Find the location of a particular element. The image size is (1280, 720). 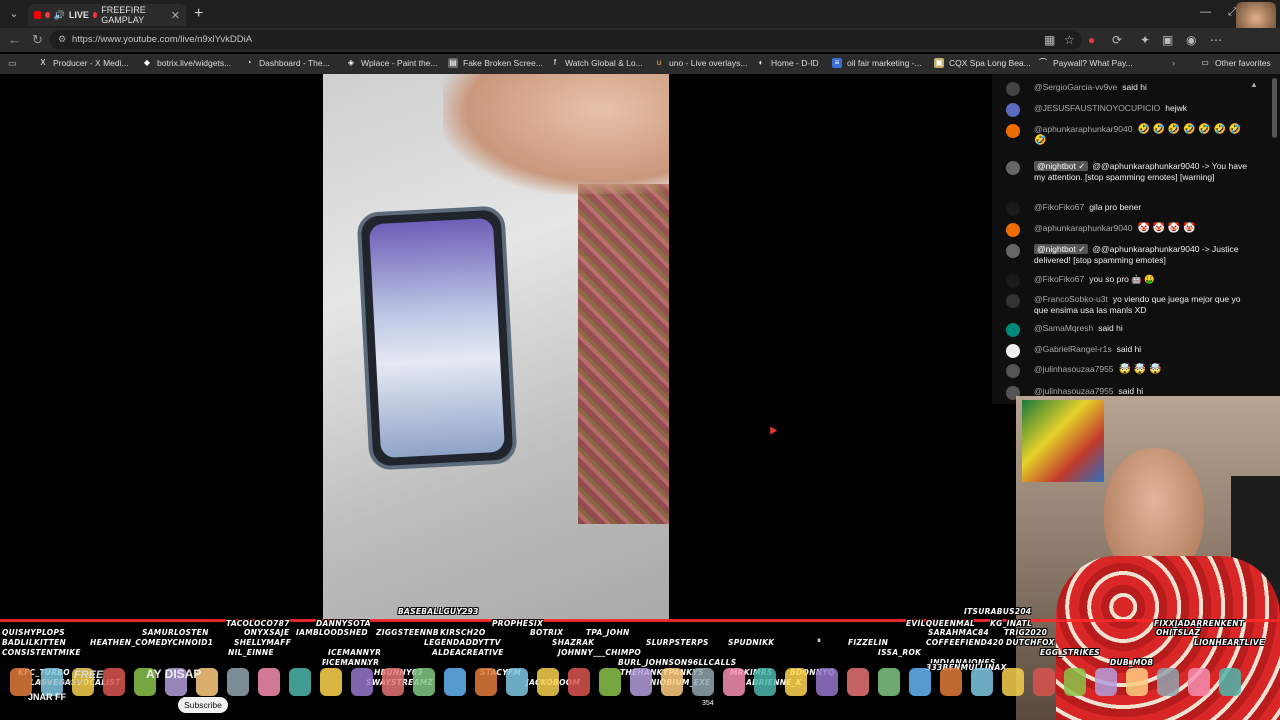

viewer-name: JOHNNY___CHIMPO is located at coordinates (600, 652).